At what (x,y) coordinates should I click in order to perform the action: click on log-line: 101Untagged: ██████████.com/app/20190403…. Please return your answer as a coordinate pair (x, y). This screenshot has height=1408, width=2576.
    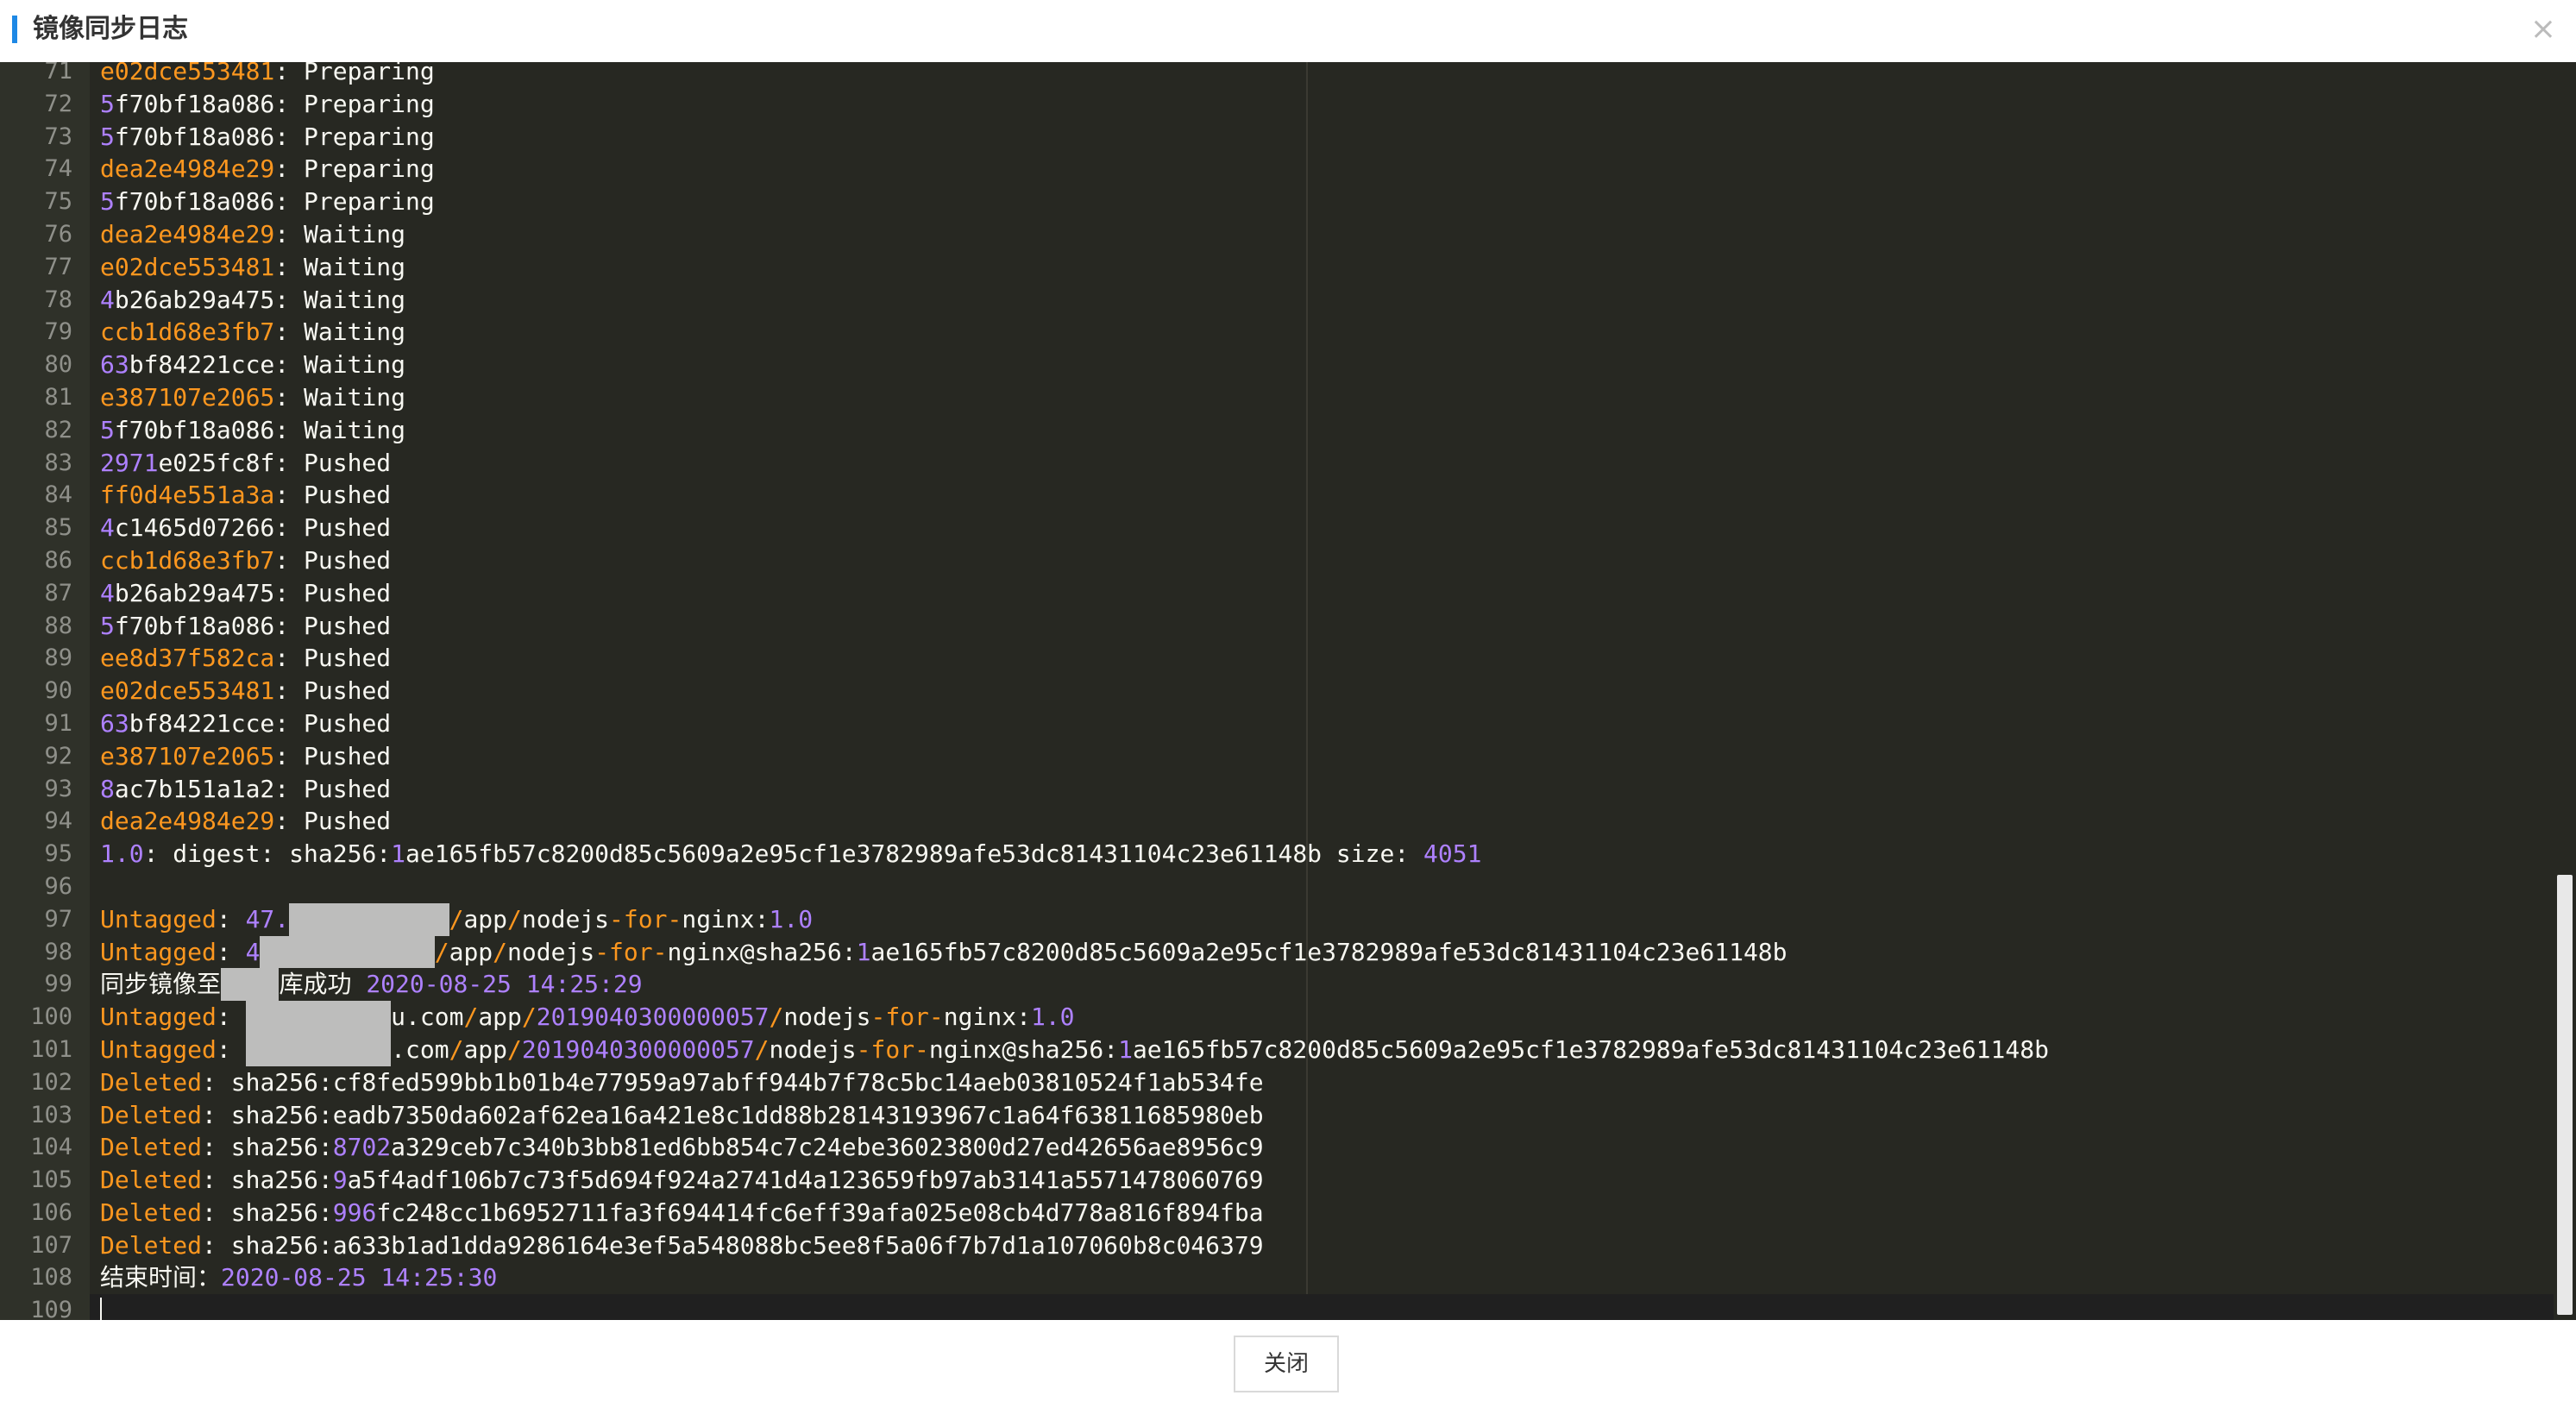
    Looking at the image, I should click on (1268, 1050).